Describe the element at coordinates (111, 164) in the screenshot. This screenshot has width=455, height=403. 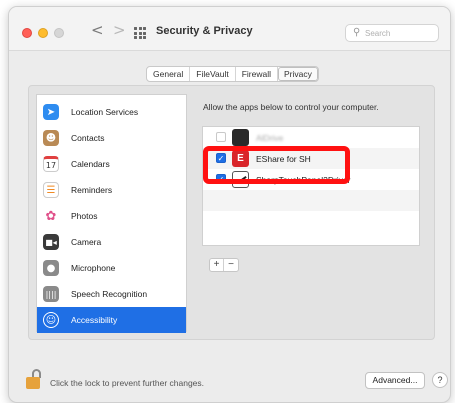
I see `sidebar-item-calendars: 17 Calendars` at that location.